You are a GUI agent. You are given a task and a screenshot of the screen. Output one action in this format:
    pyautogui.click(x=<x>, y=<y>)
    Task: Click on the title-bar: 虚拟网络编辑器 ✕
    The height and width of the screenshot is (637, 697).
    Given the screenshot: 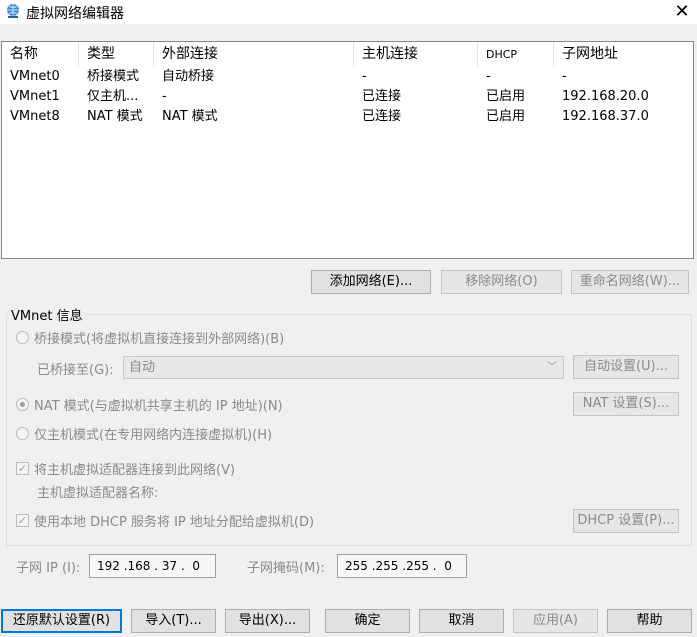 What is the action you would take?
    pyautogui.click(x=348, y=12)
    